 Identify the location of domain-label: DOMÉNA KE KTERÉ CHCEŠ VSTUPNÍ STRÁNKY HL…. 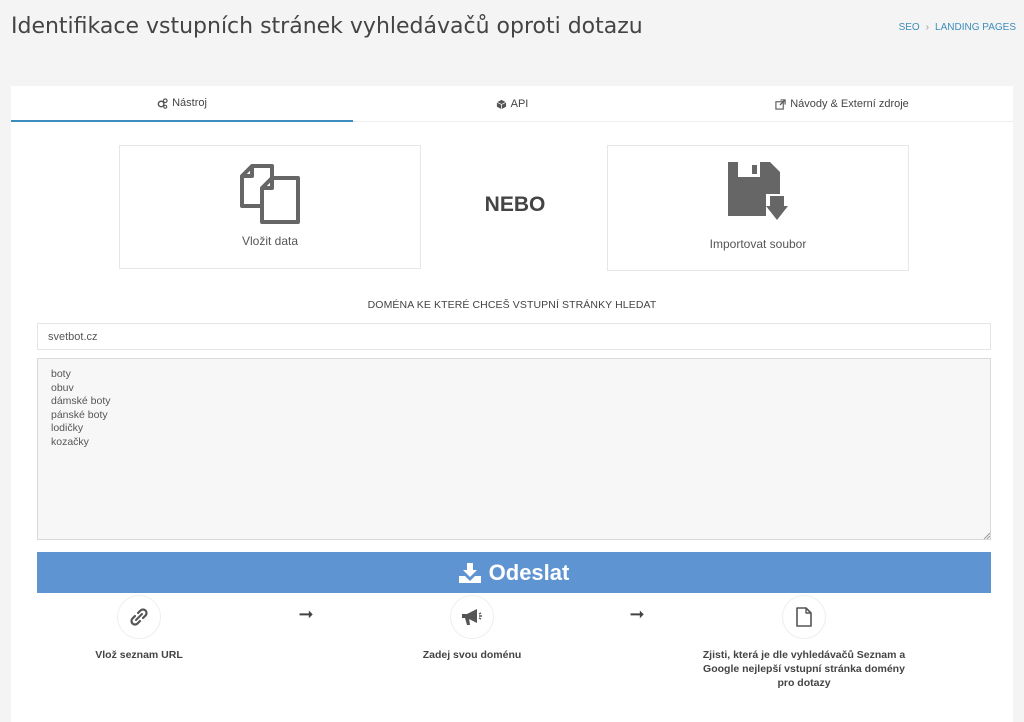
(512, 305).